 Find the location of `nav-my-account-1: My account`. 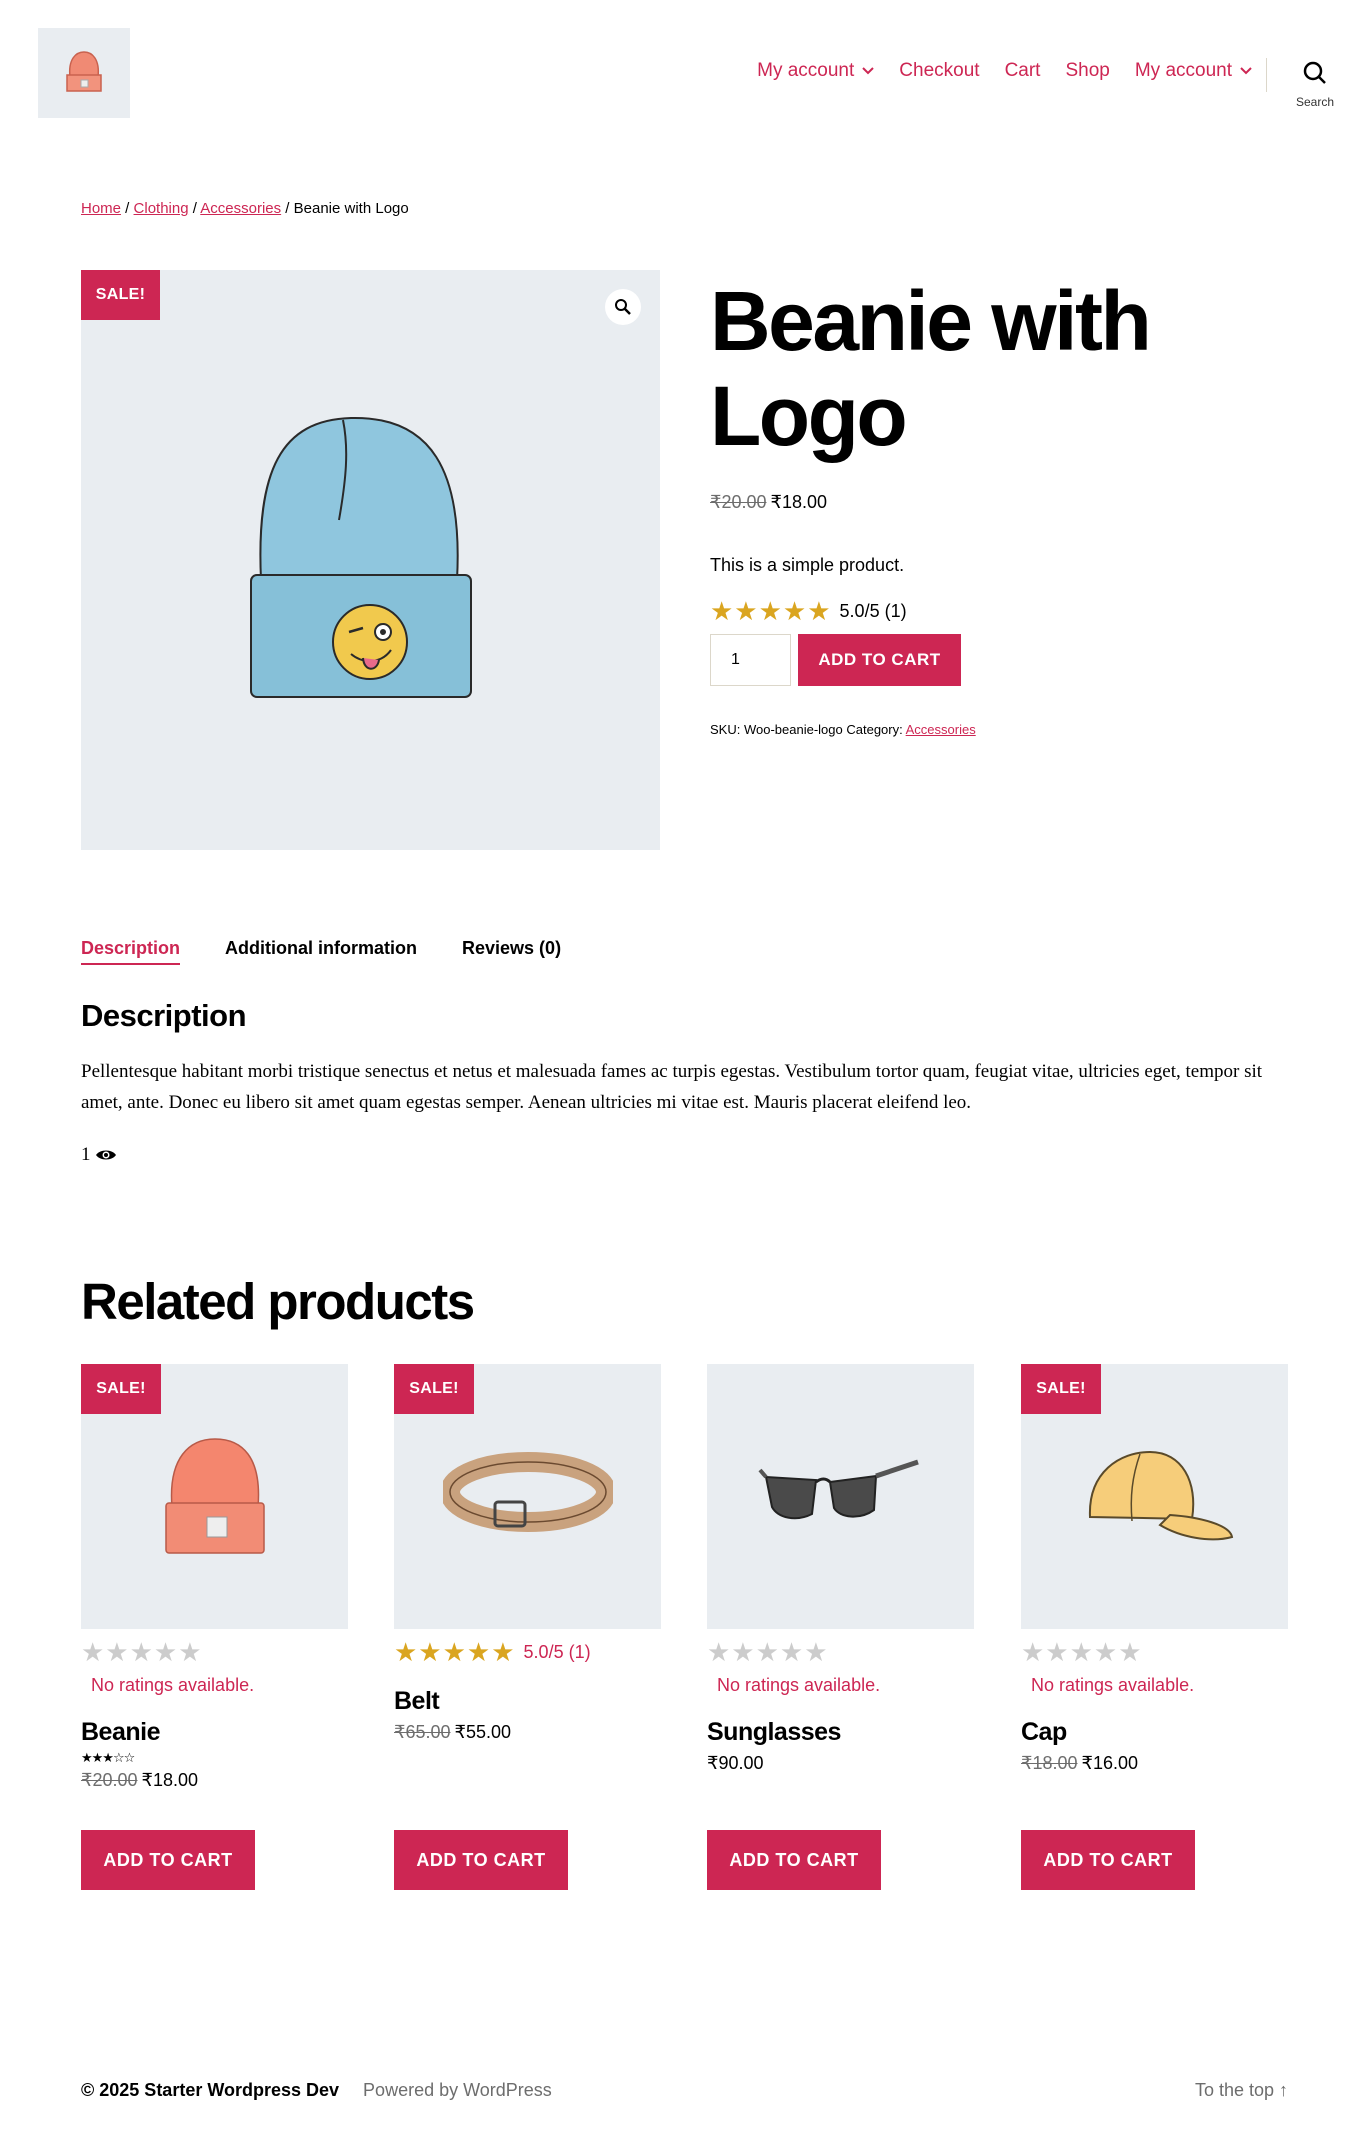

nav-my-account-1: My account is located at coordinates (815, 71).